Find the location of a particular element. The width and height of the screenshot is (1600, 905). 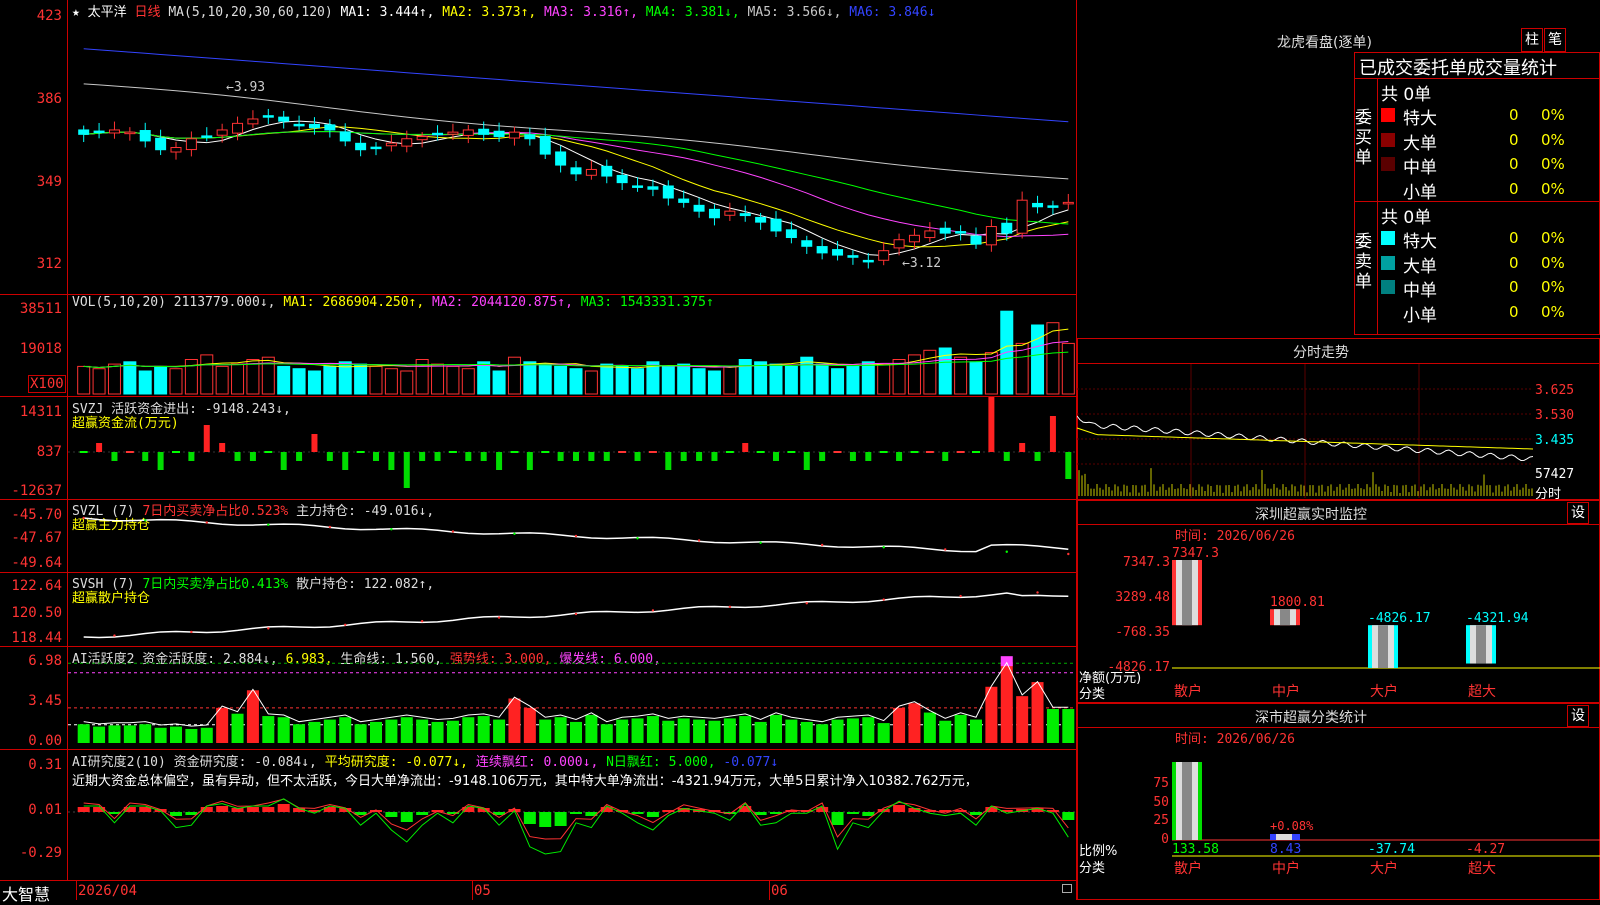

svzj-chart is located at coordinates (572, 448).